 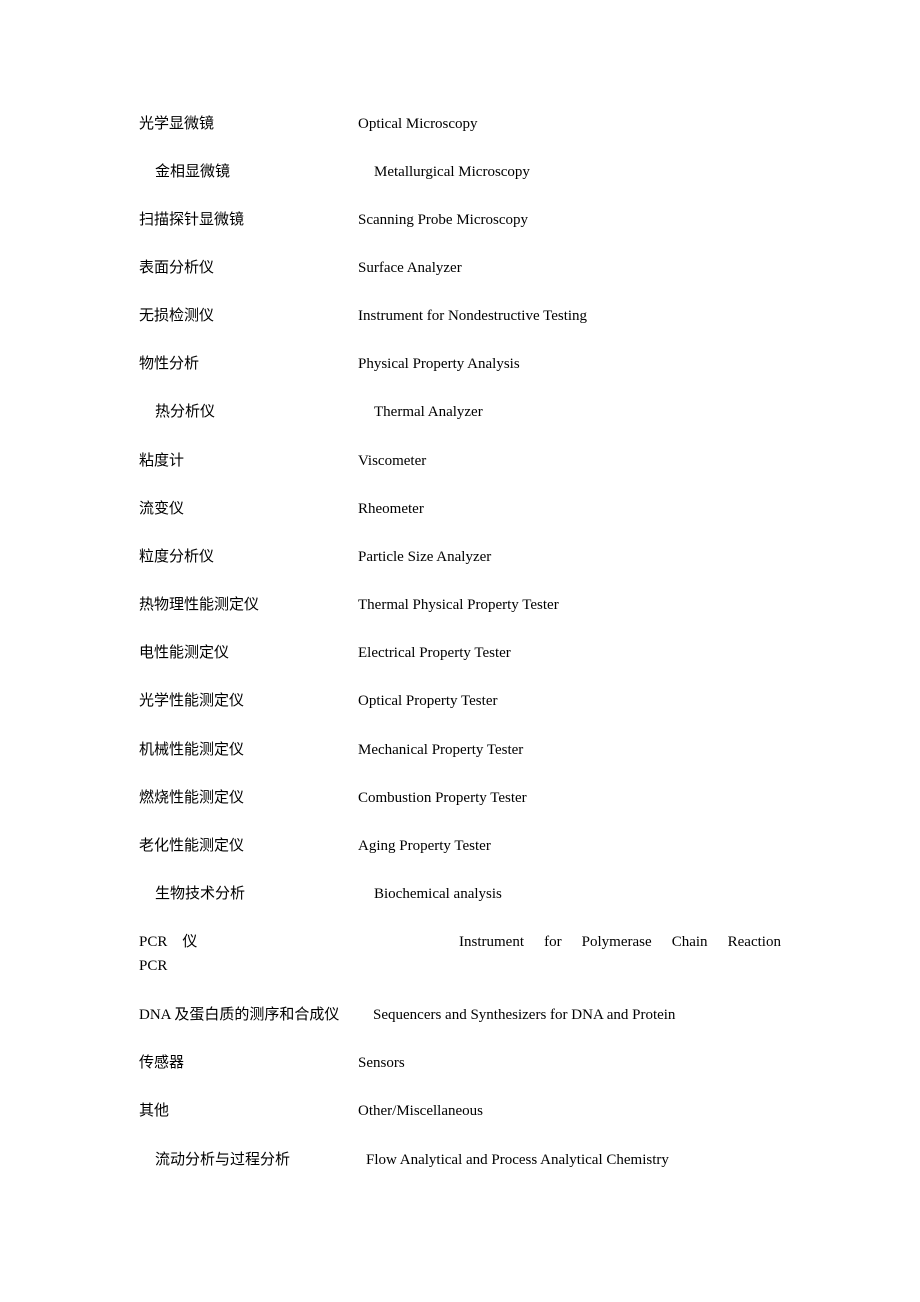 I want to click on term-chinese: 扫描探针显微镜, so click(x=192, y=220).